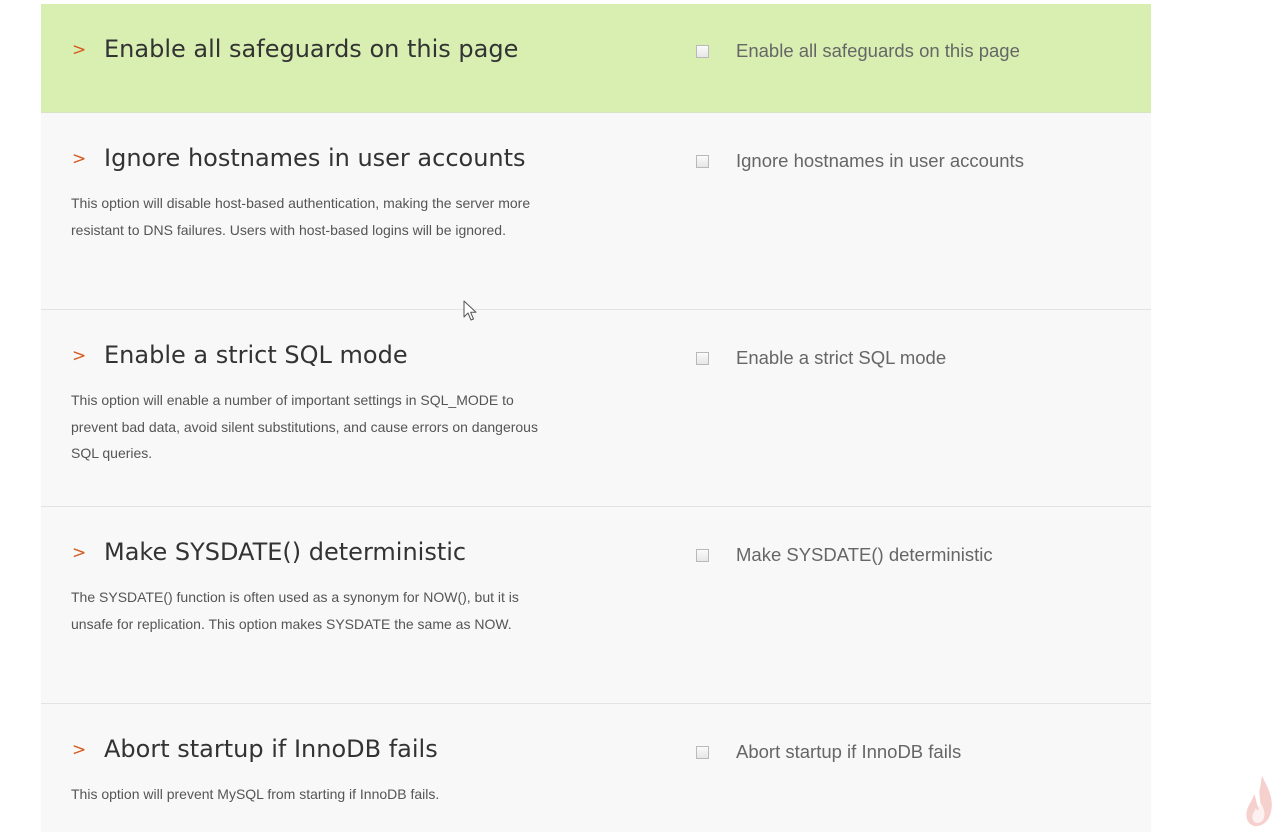 This screenshot has height=832, width=1274. I want to click on safeguard-title-text: Ignore hostnames in user accounts, so click(315, 158).